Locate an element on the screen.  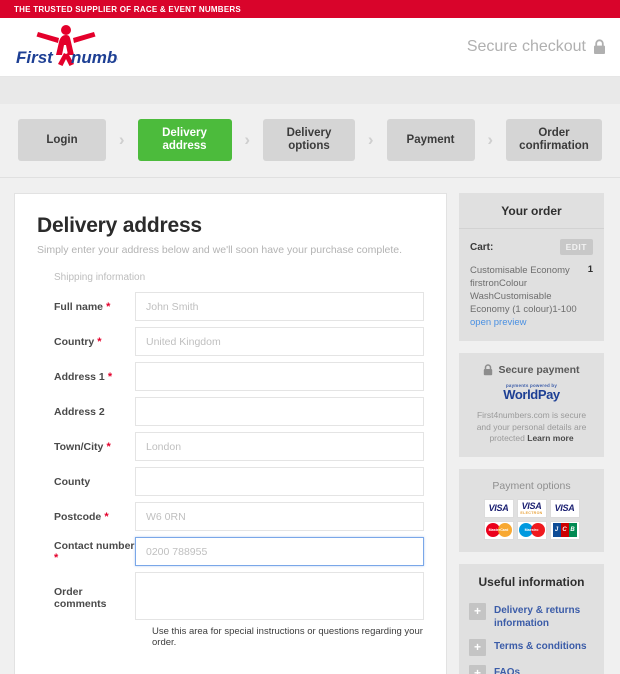
visa-electron-label: VISA is located at coordinates (531, 506).